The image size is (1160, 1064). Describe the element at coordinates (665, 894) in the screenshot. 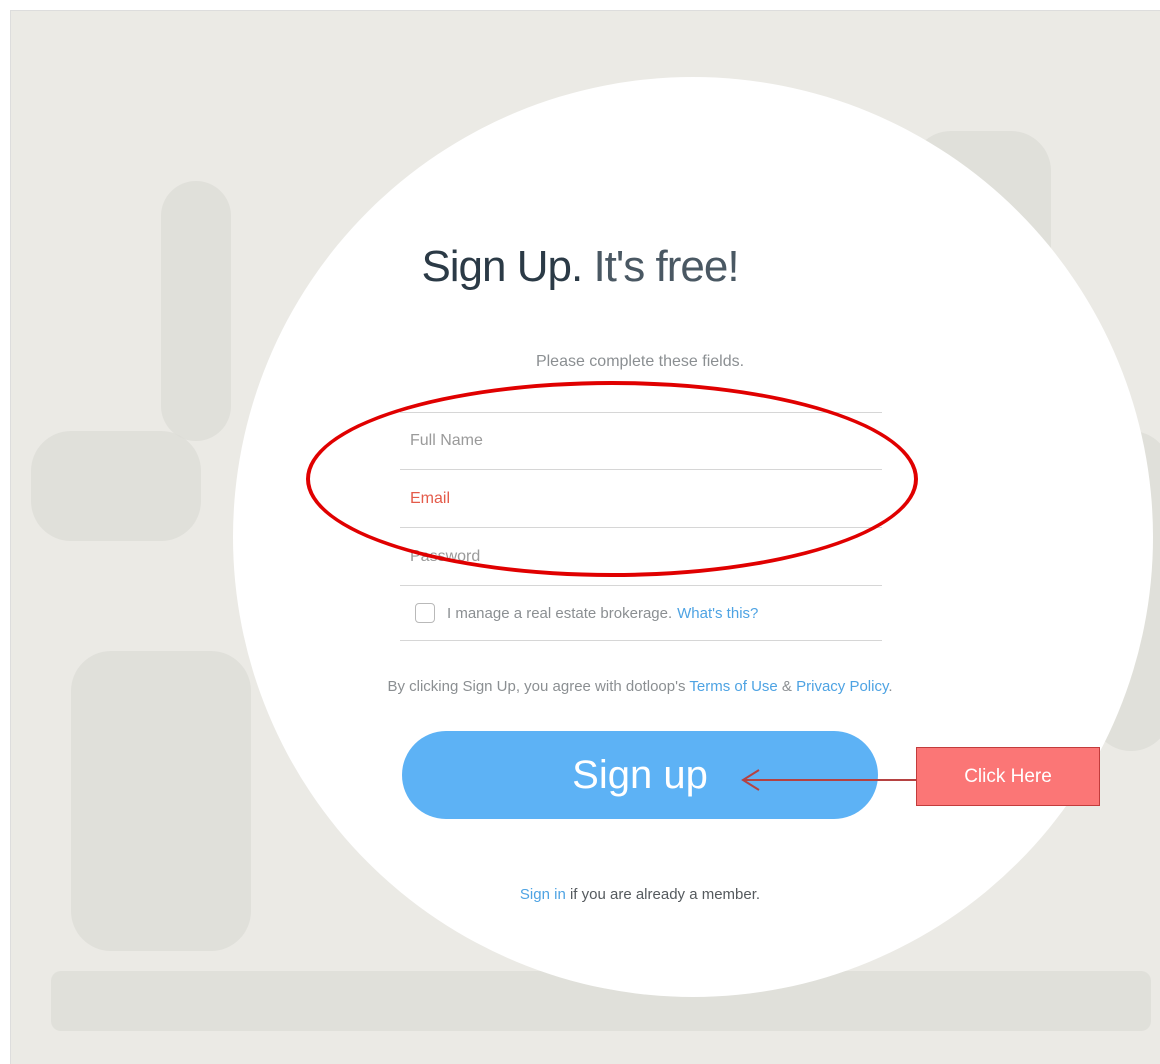

I see `signin-suffix: if you are already a member.` at that location.